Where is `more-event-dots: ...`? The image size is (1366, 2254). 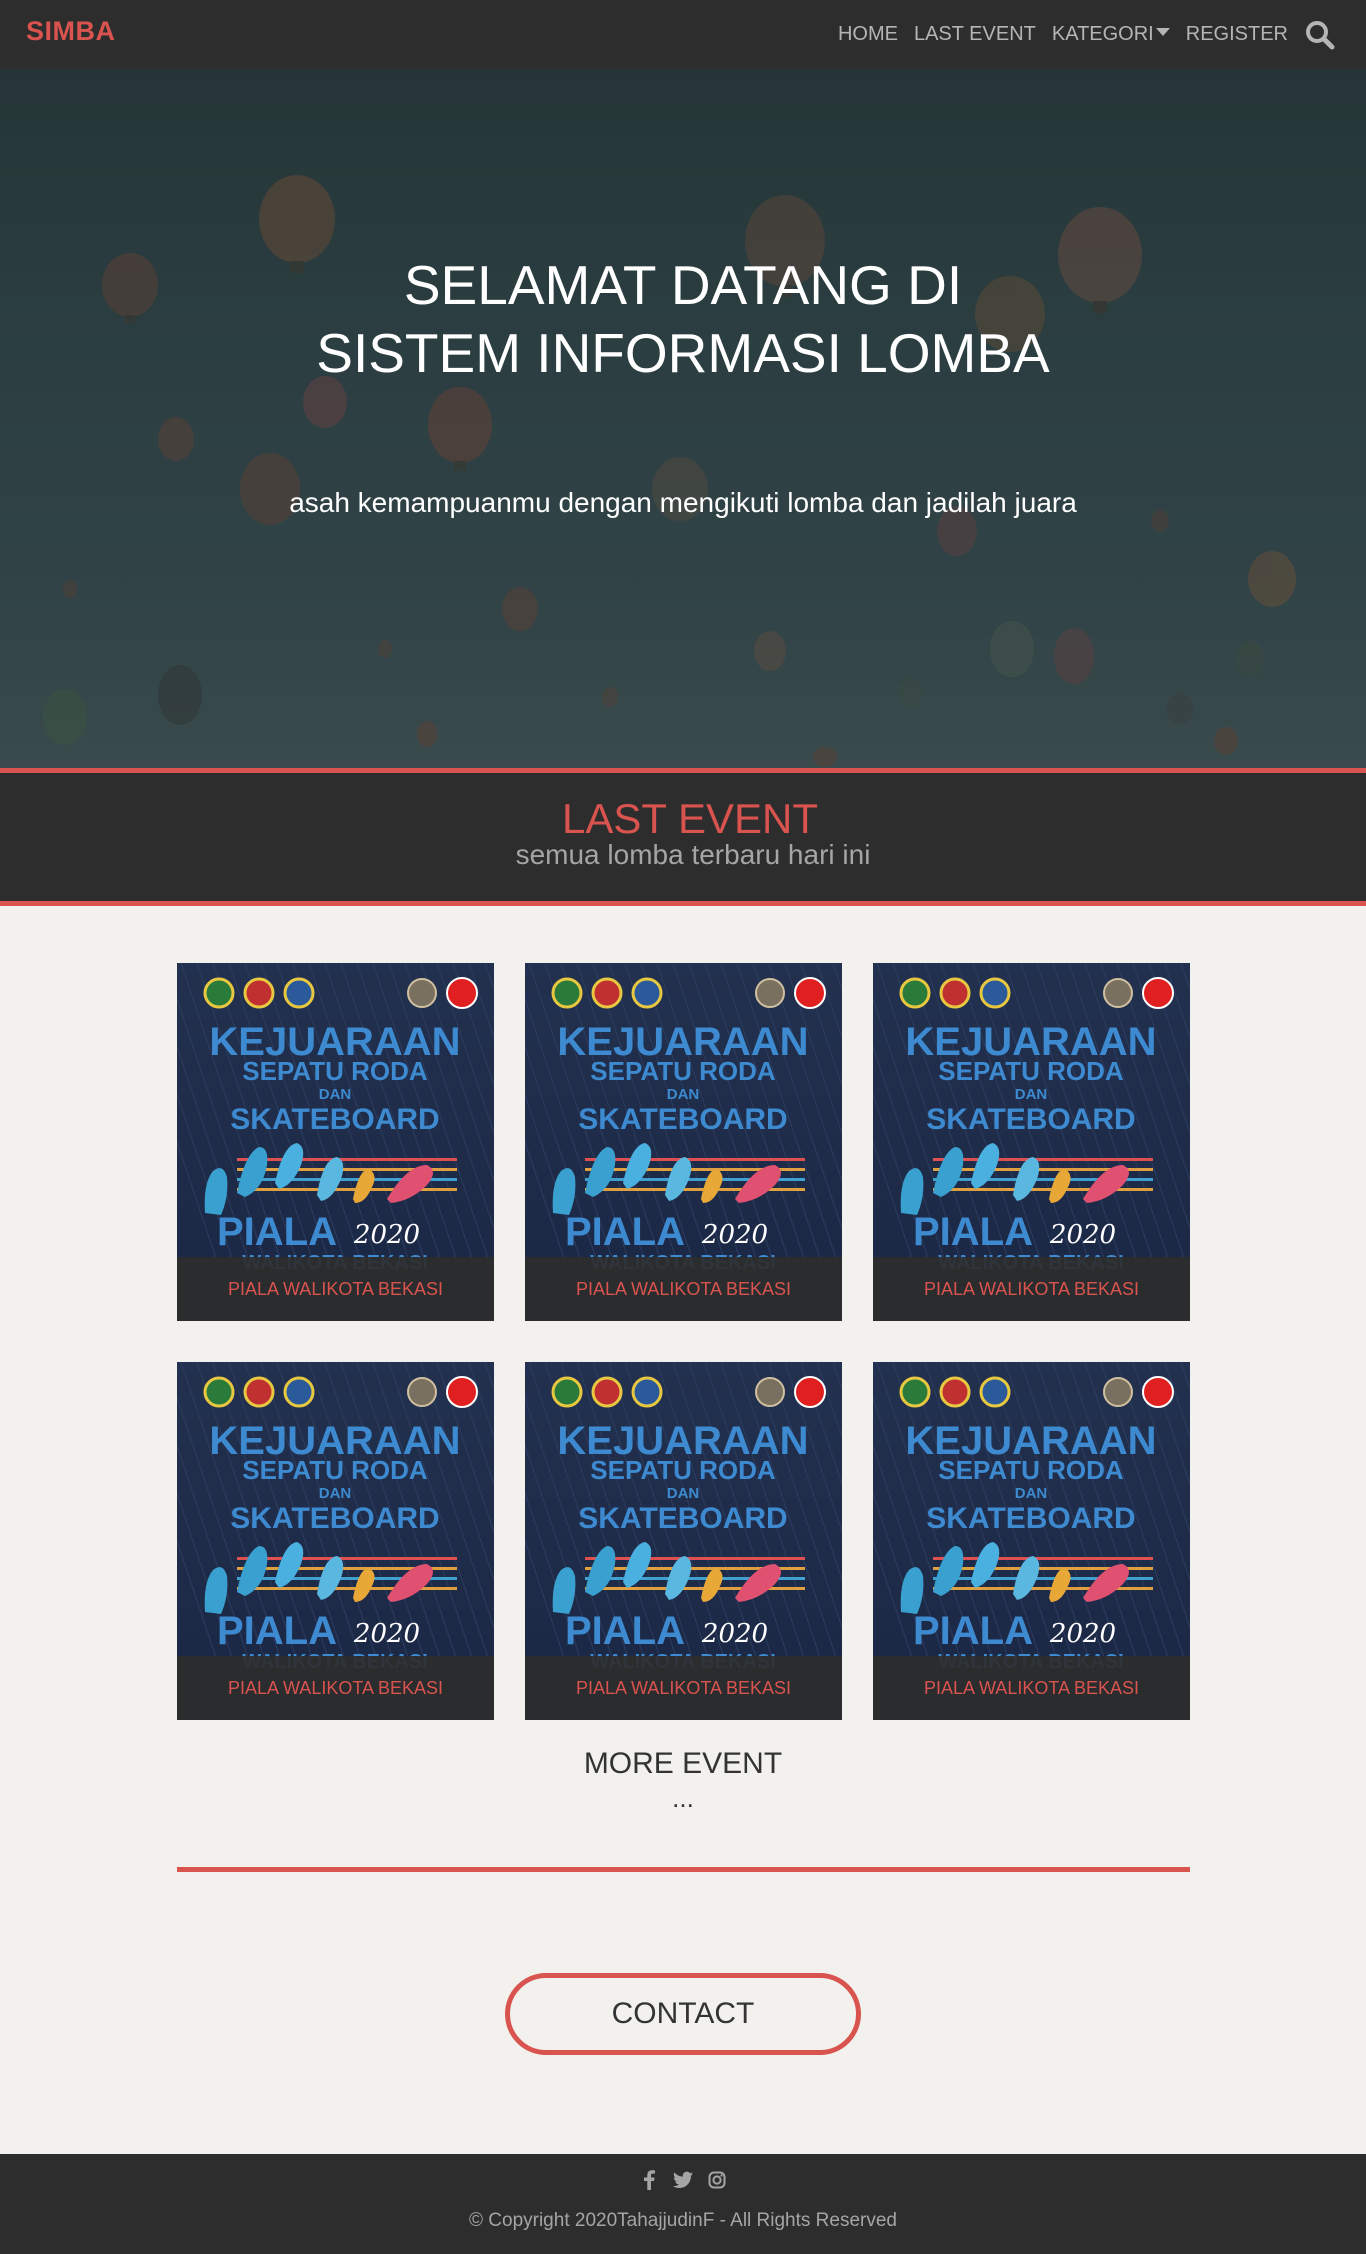 more-event-dots: ... is located at coordinates (683, 1798).